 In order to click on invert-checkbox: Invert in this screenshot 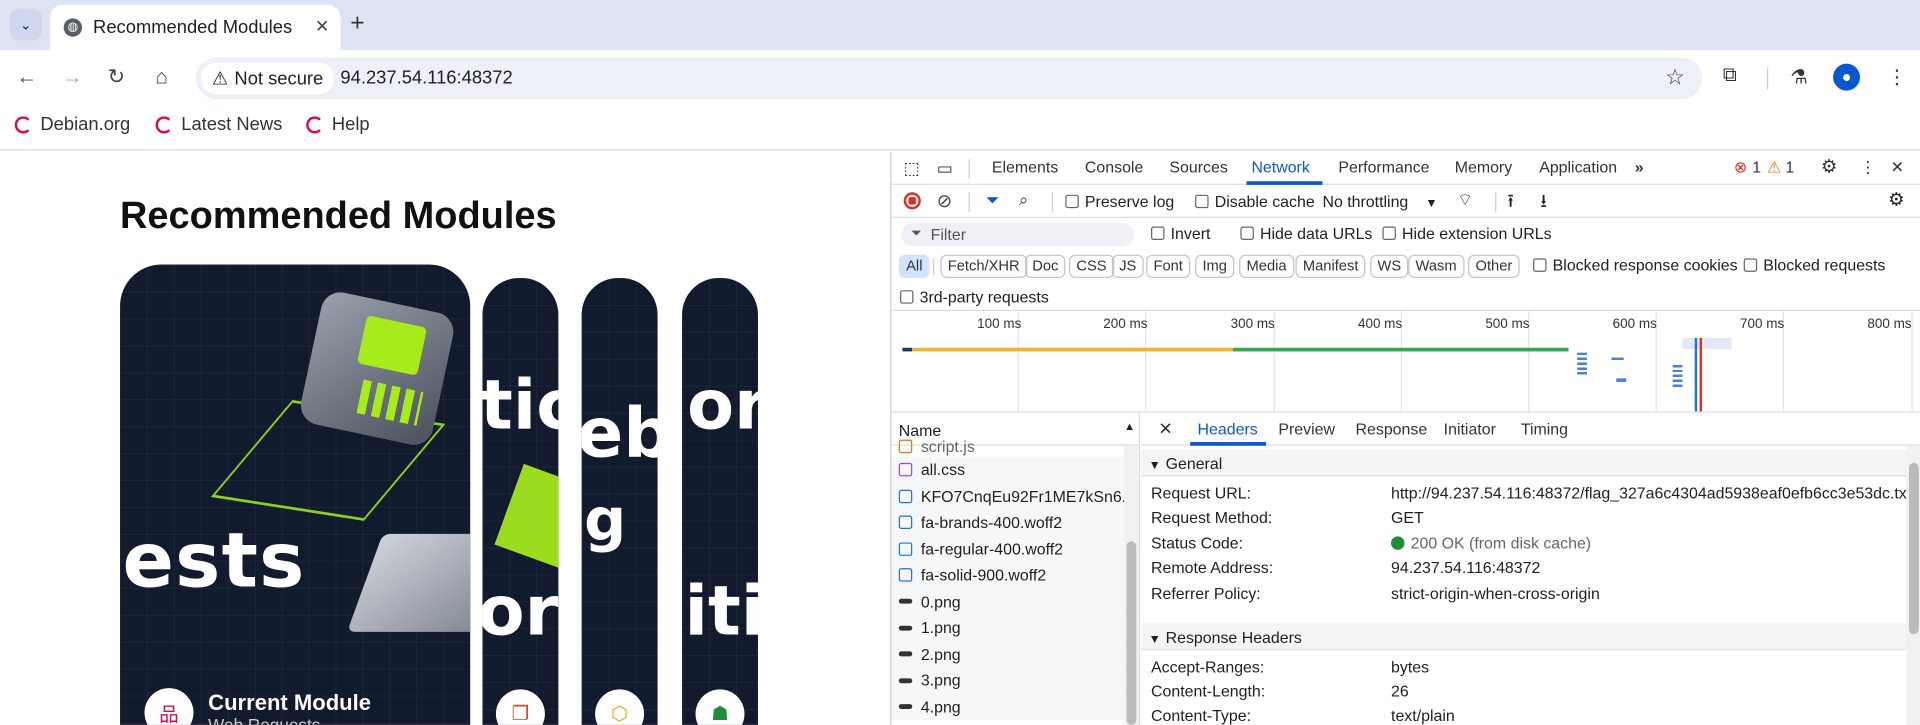, I will do `click(1180, 233)`.